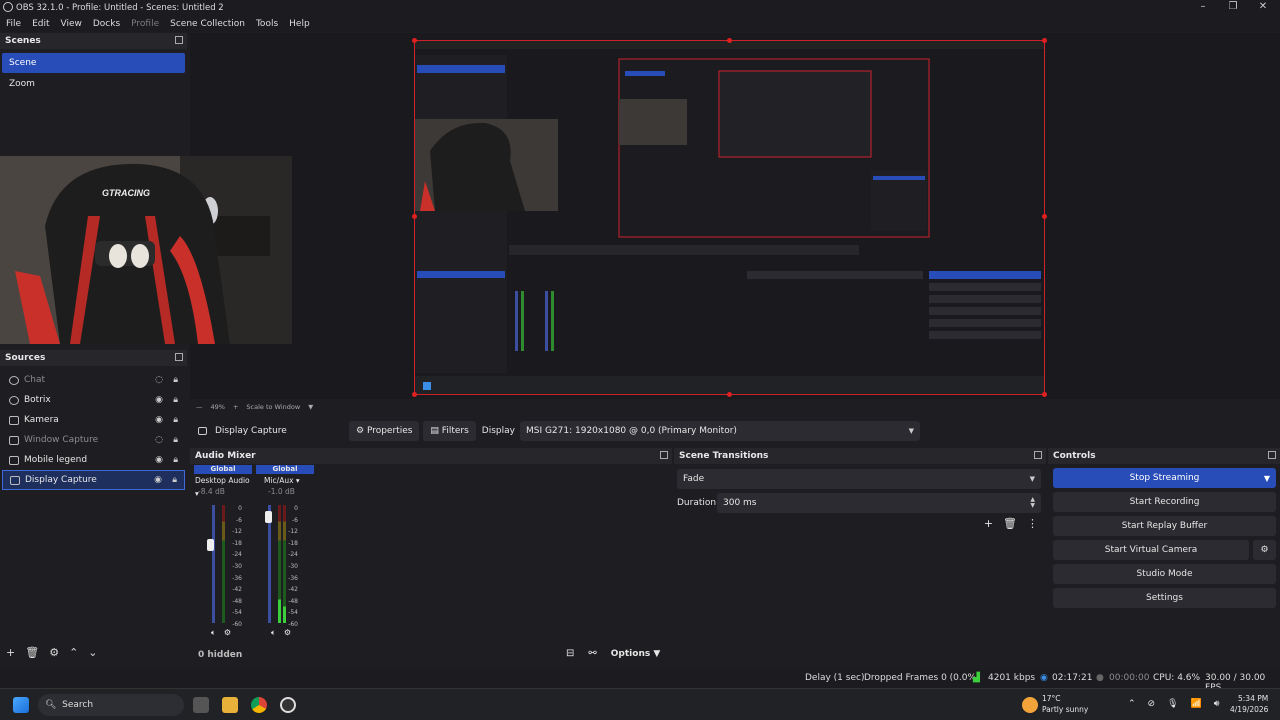 This screenshot has width=1280, height=720. What do you see at coordinates (1151, 550) in the screenshot?
I see `start-virtual-camera-button: Start Virtual Camera` at bounding box center [1151, 550].